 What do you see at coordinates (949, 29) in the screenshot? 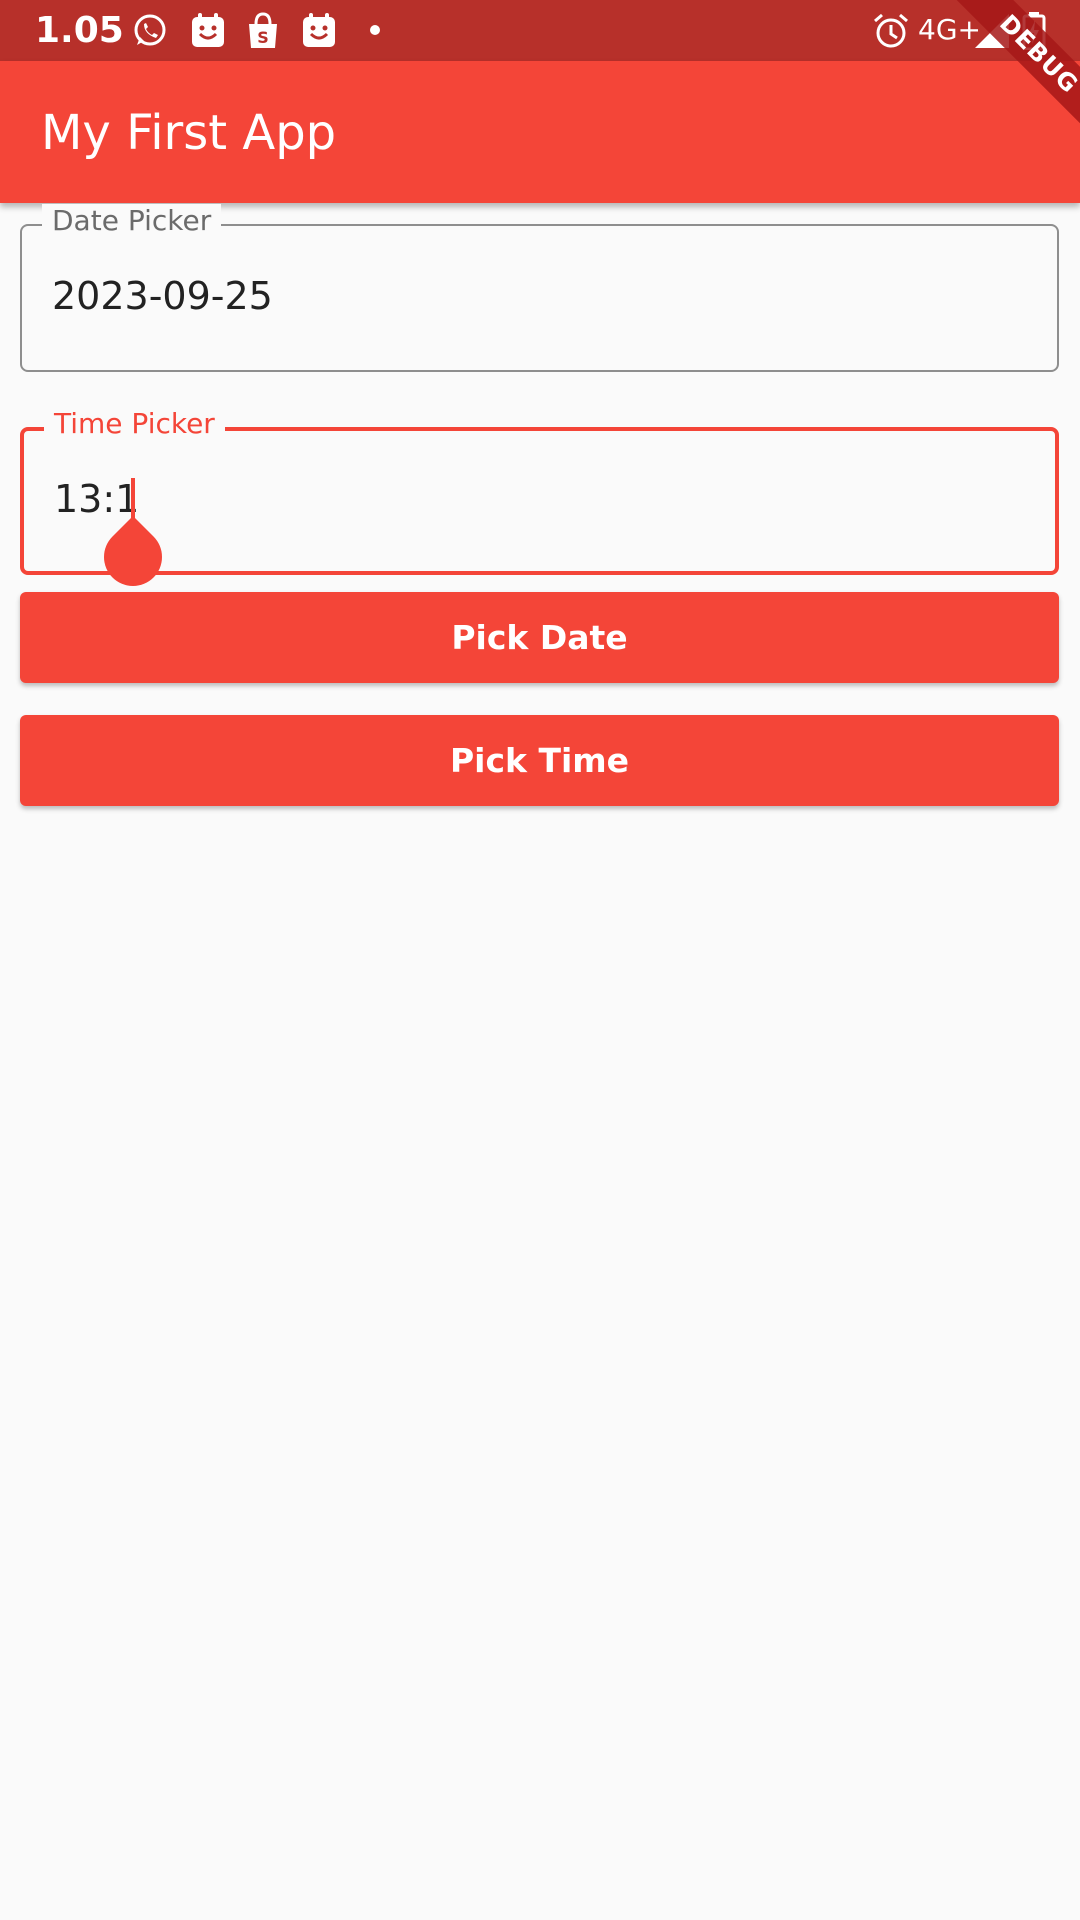
I see `network-type: 4G+` at bounding box center [949, 29].